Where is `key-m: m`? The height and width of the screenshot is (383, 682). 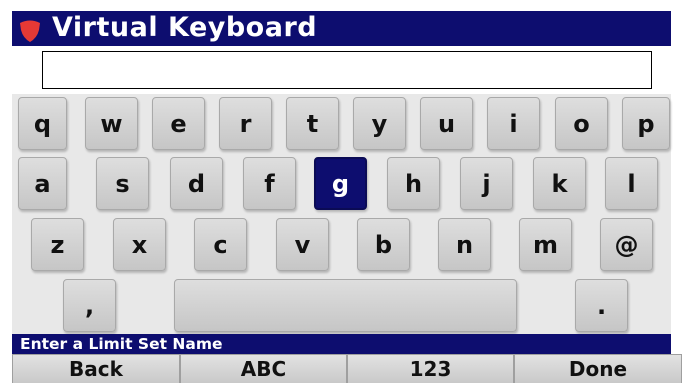
key-m: m is located at coordinates (545, 244).